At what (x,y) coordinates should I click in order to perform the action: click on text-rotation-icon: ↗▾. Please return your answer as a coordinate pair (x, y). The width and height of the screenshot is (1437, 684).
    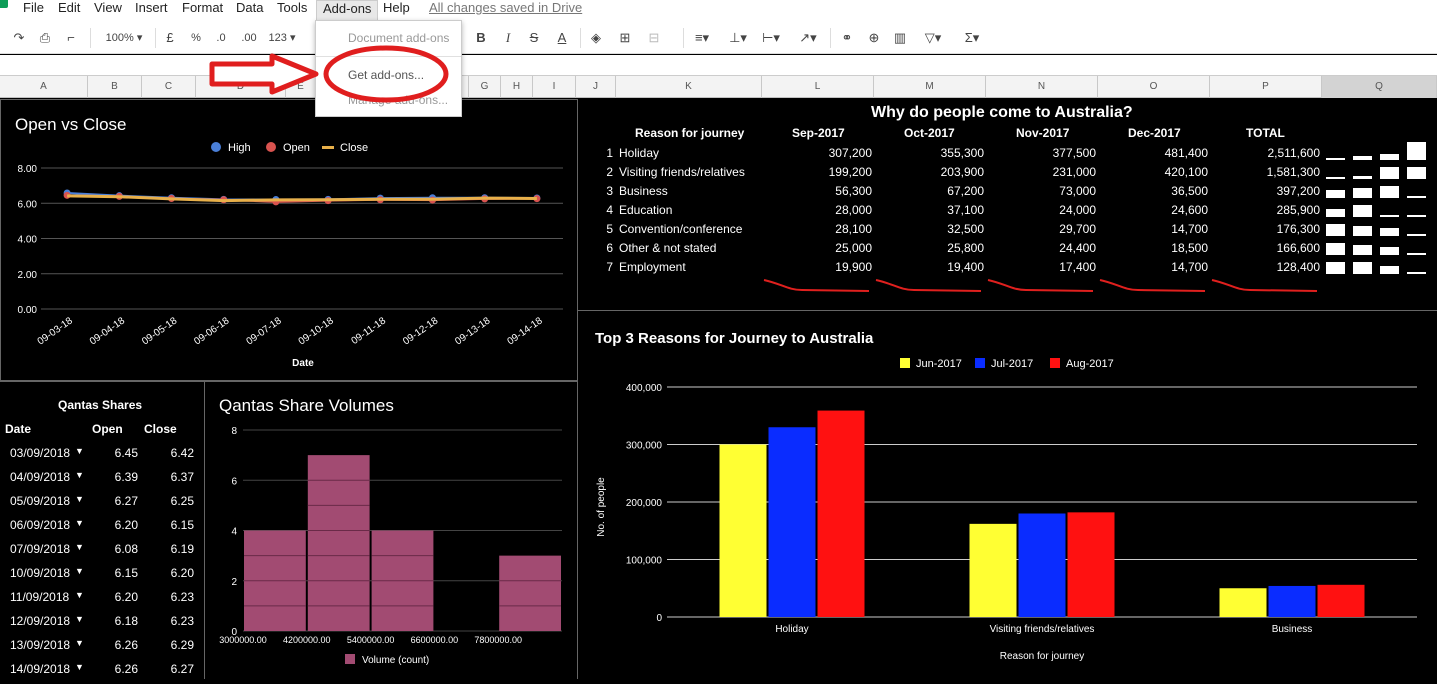
    Looking at the image, I should click on (808, 38).